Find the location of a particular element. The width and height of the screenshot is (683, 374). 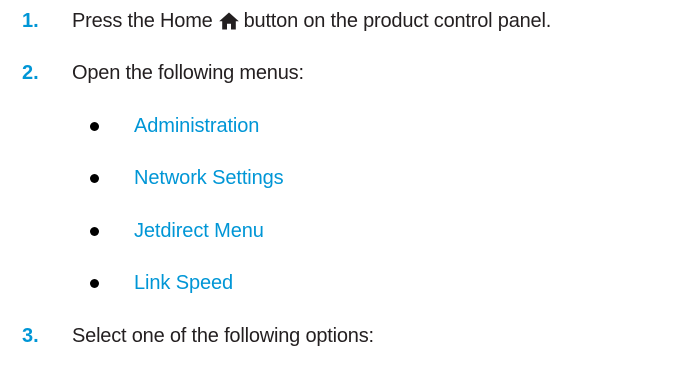

home-icon is located at coordinates (229, 21).